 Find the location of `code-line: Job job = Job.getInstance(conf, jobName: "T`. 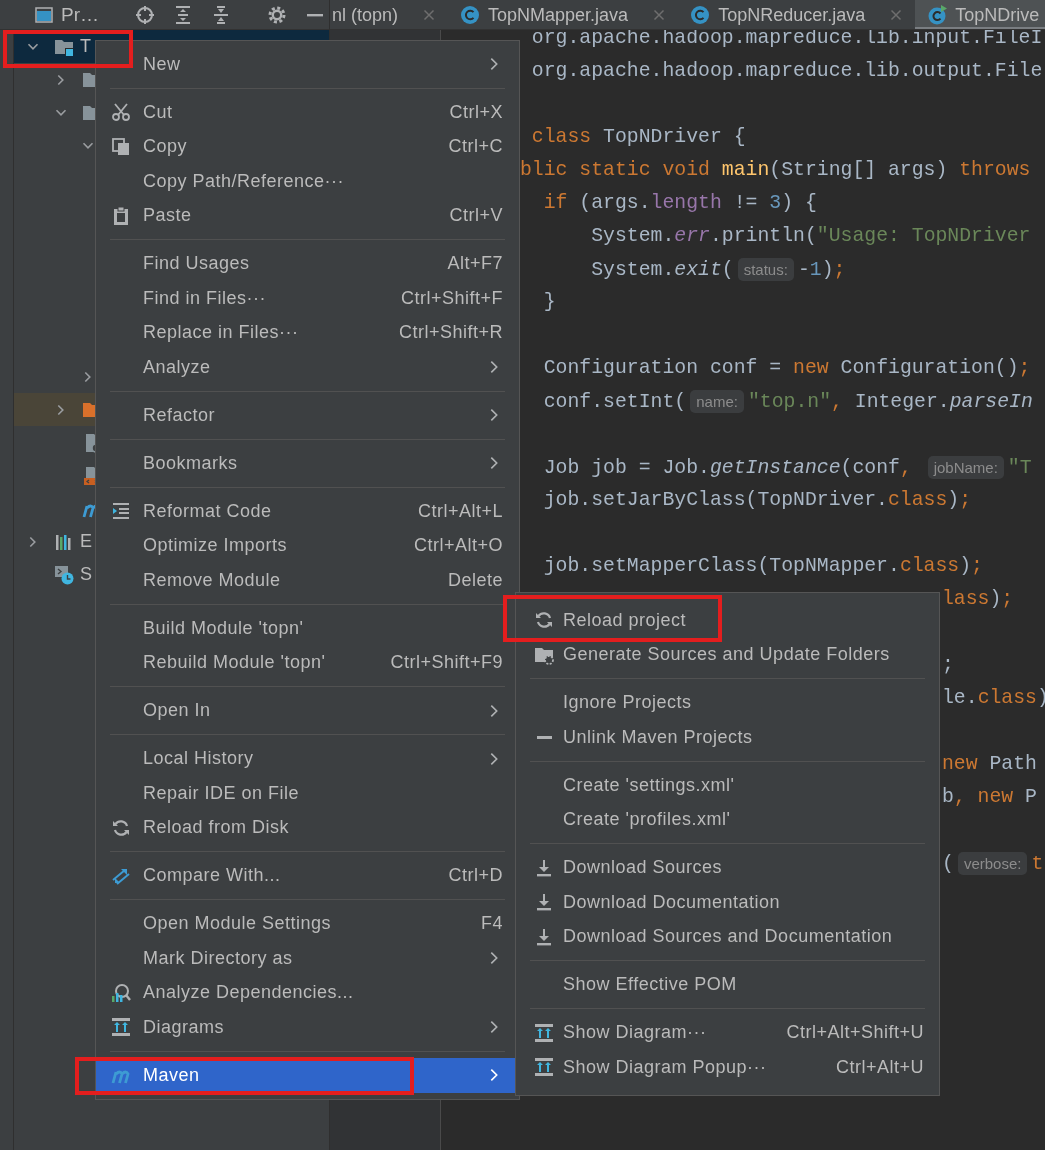

code-line: Job job = Job.getInstance(conf, jobName: "T is located at coordinates (787, 468).